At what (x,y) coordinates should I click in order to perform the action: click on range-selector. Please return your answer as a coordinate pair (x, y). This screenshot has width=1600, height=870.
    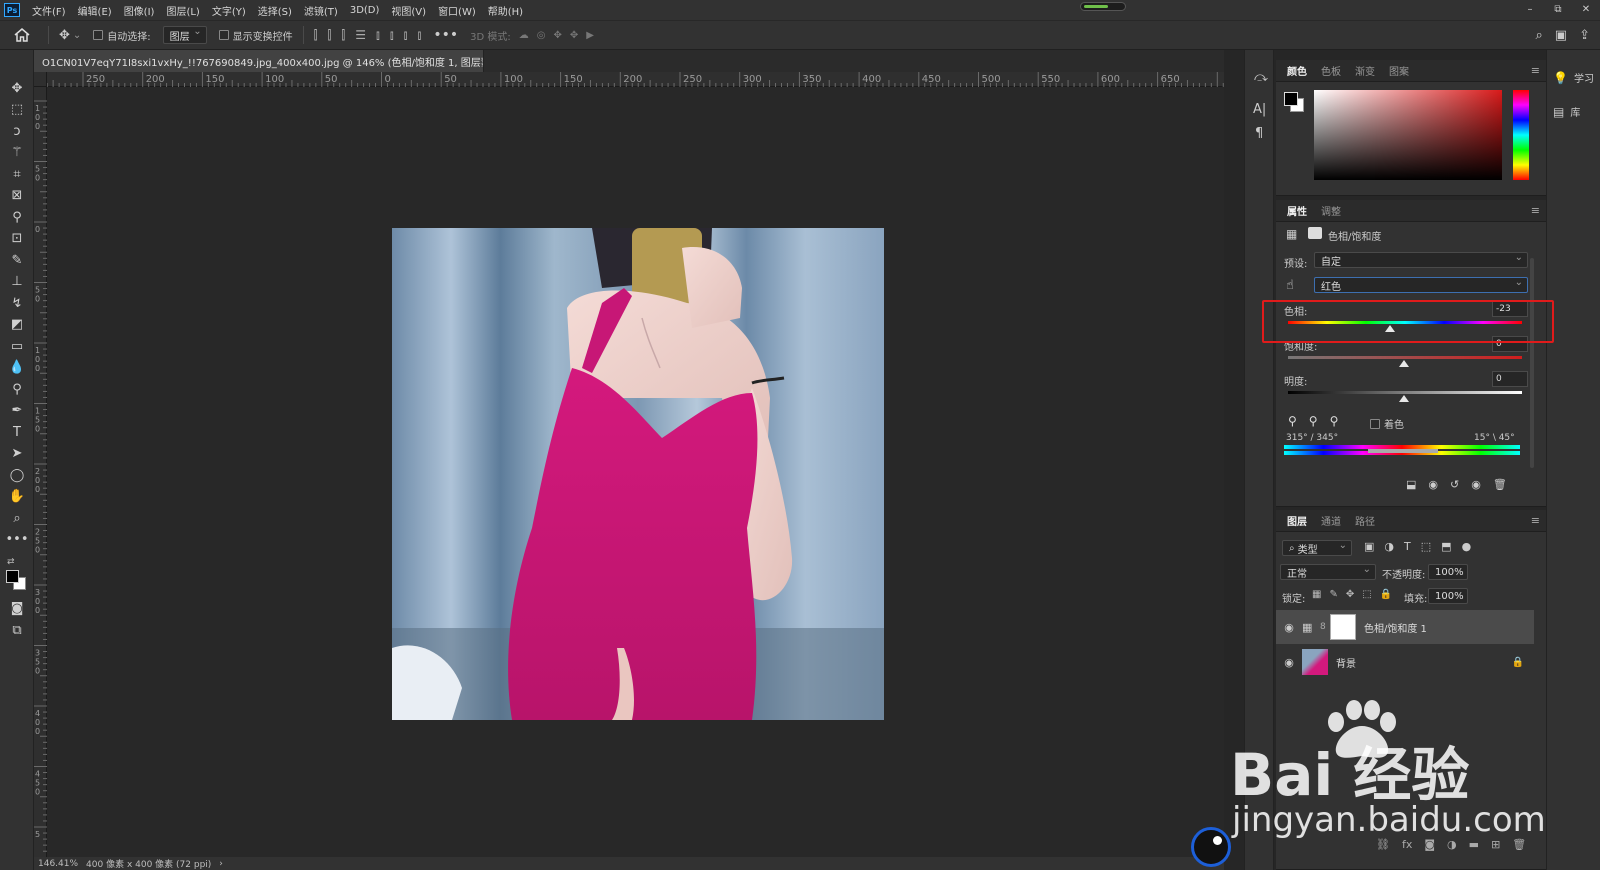
    Looking at the image, I should click on (1403, 451).